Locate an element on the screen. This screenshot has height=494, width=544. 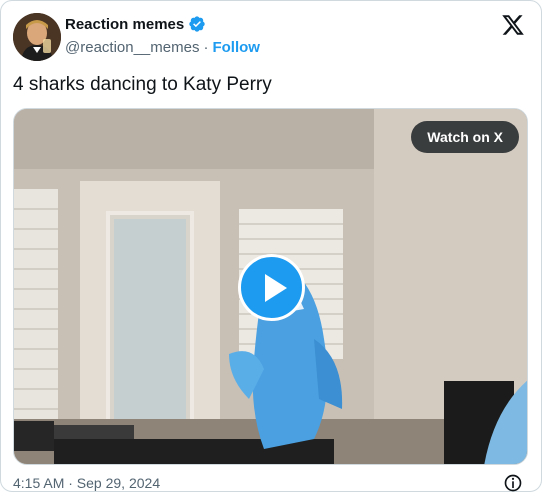
tweet-text: 4 sharks dancing to Katy Perry is located at coordinates (142, 84).